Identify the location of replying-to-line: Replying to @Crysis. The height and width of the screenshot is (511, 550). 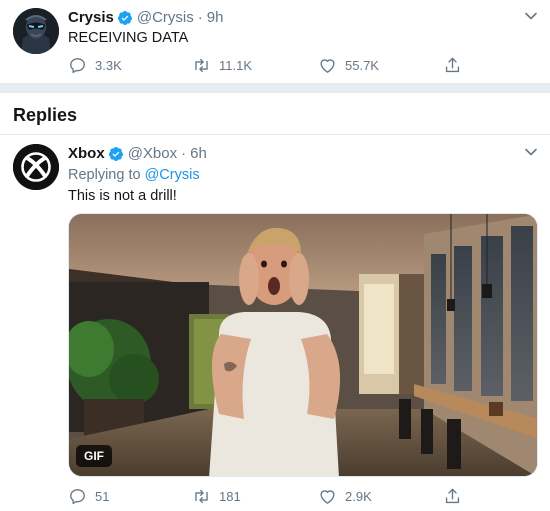
(134, 175).